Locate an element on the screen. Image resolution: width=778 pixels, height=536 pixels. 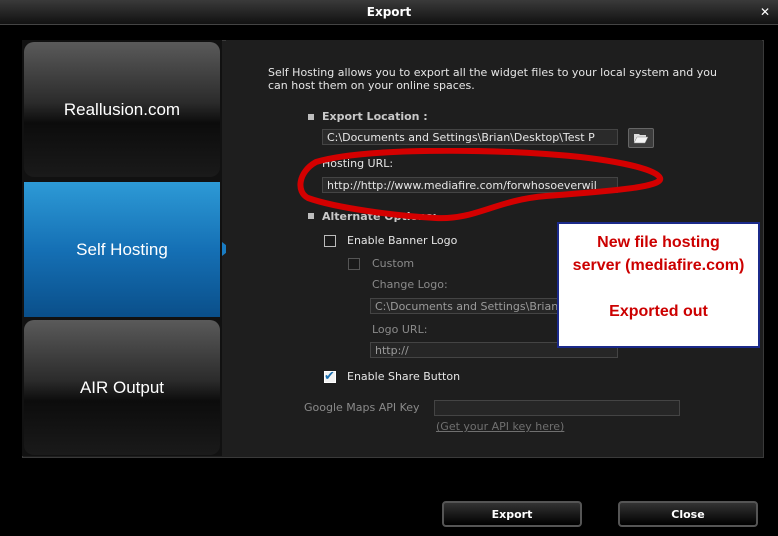
browse-folder-button is located at coordinates (641, 138).